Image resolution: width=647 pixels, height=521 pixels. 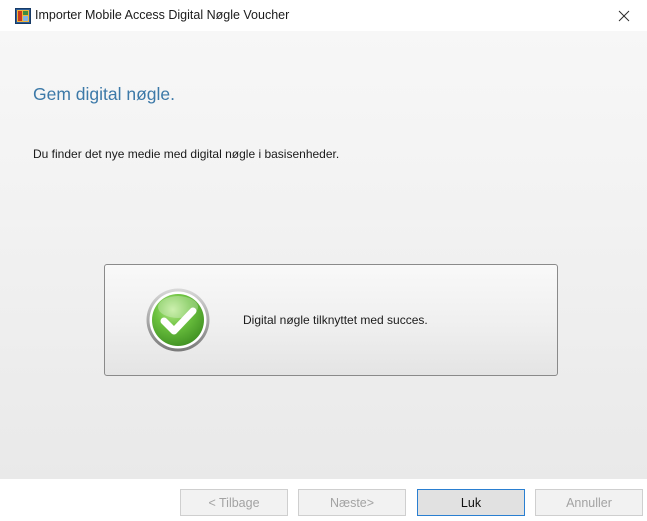 I want to click on page-heading: Gem digital nøgle., so click(x=104, y=94).